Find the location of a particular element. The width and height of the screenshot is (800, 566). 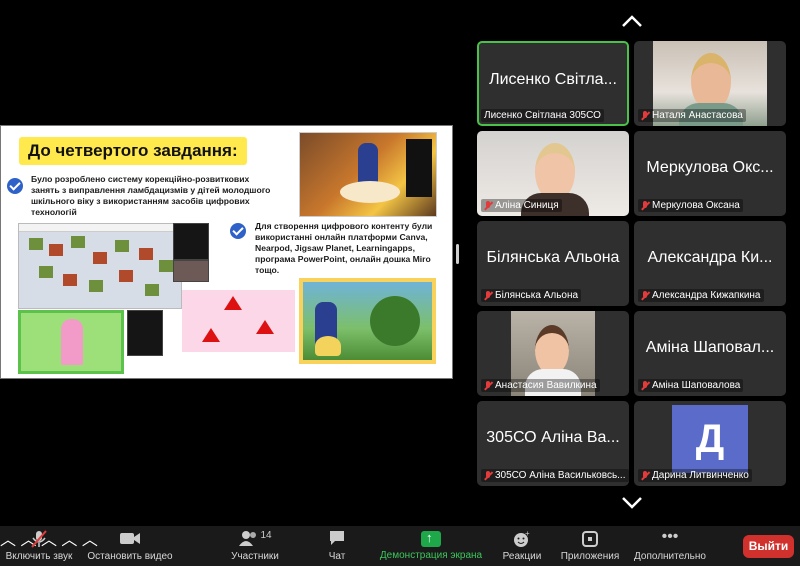

more-label: Дополнительно is located at coordinates (670, 556).